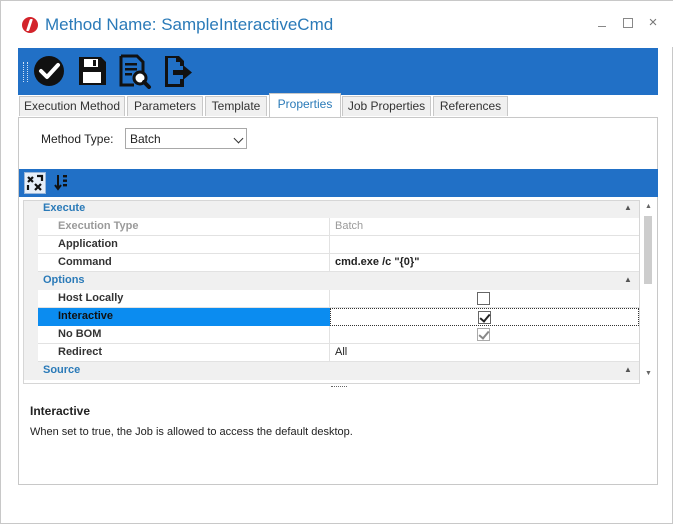 This screenshot has width=674, height=525. I want to click on minimize-button, so click(602, 23).